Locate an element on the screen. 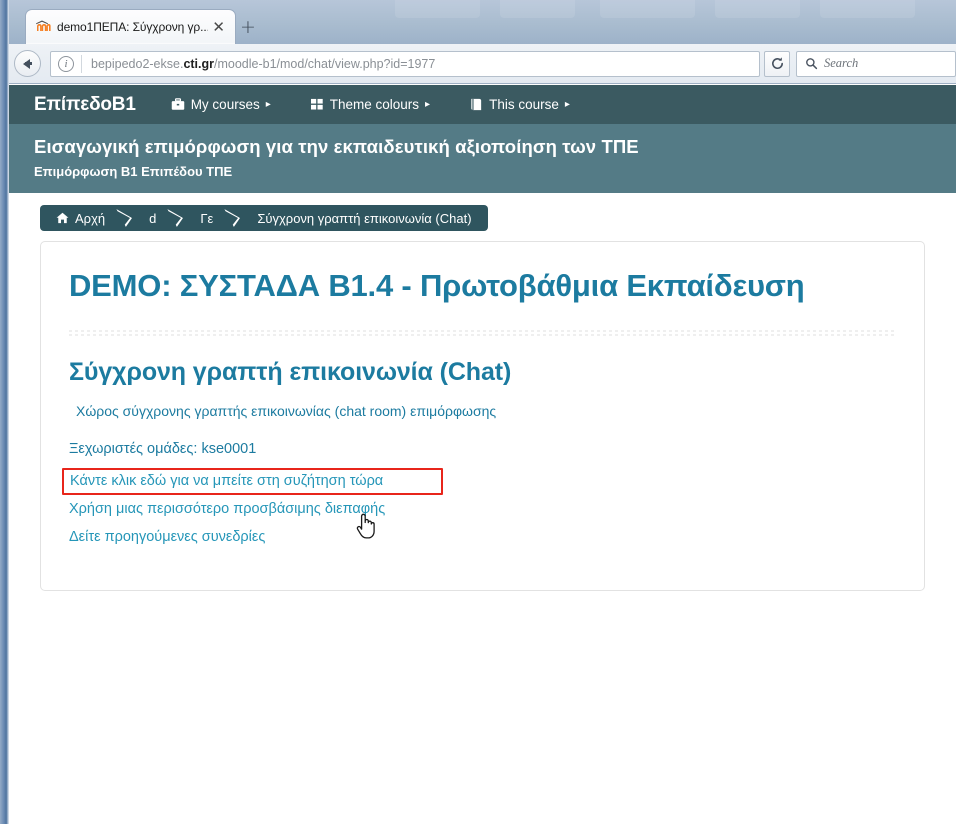 Image resolution: width=956 pixels, height=824 pixels. browser-tab-active: demo1ΠΕΠΑ: Σύγχρονη γρ... ✕ is located at coordinates (130, 26).